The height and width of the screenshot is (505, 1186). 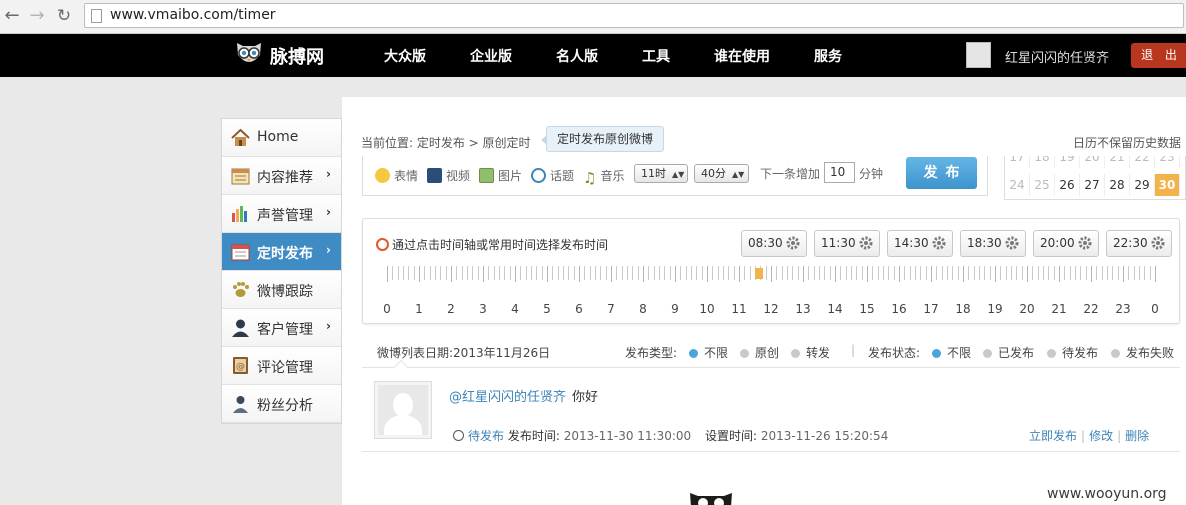 I want to click on preset-time-button: 11:30, so click(x=847, y=243).